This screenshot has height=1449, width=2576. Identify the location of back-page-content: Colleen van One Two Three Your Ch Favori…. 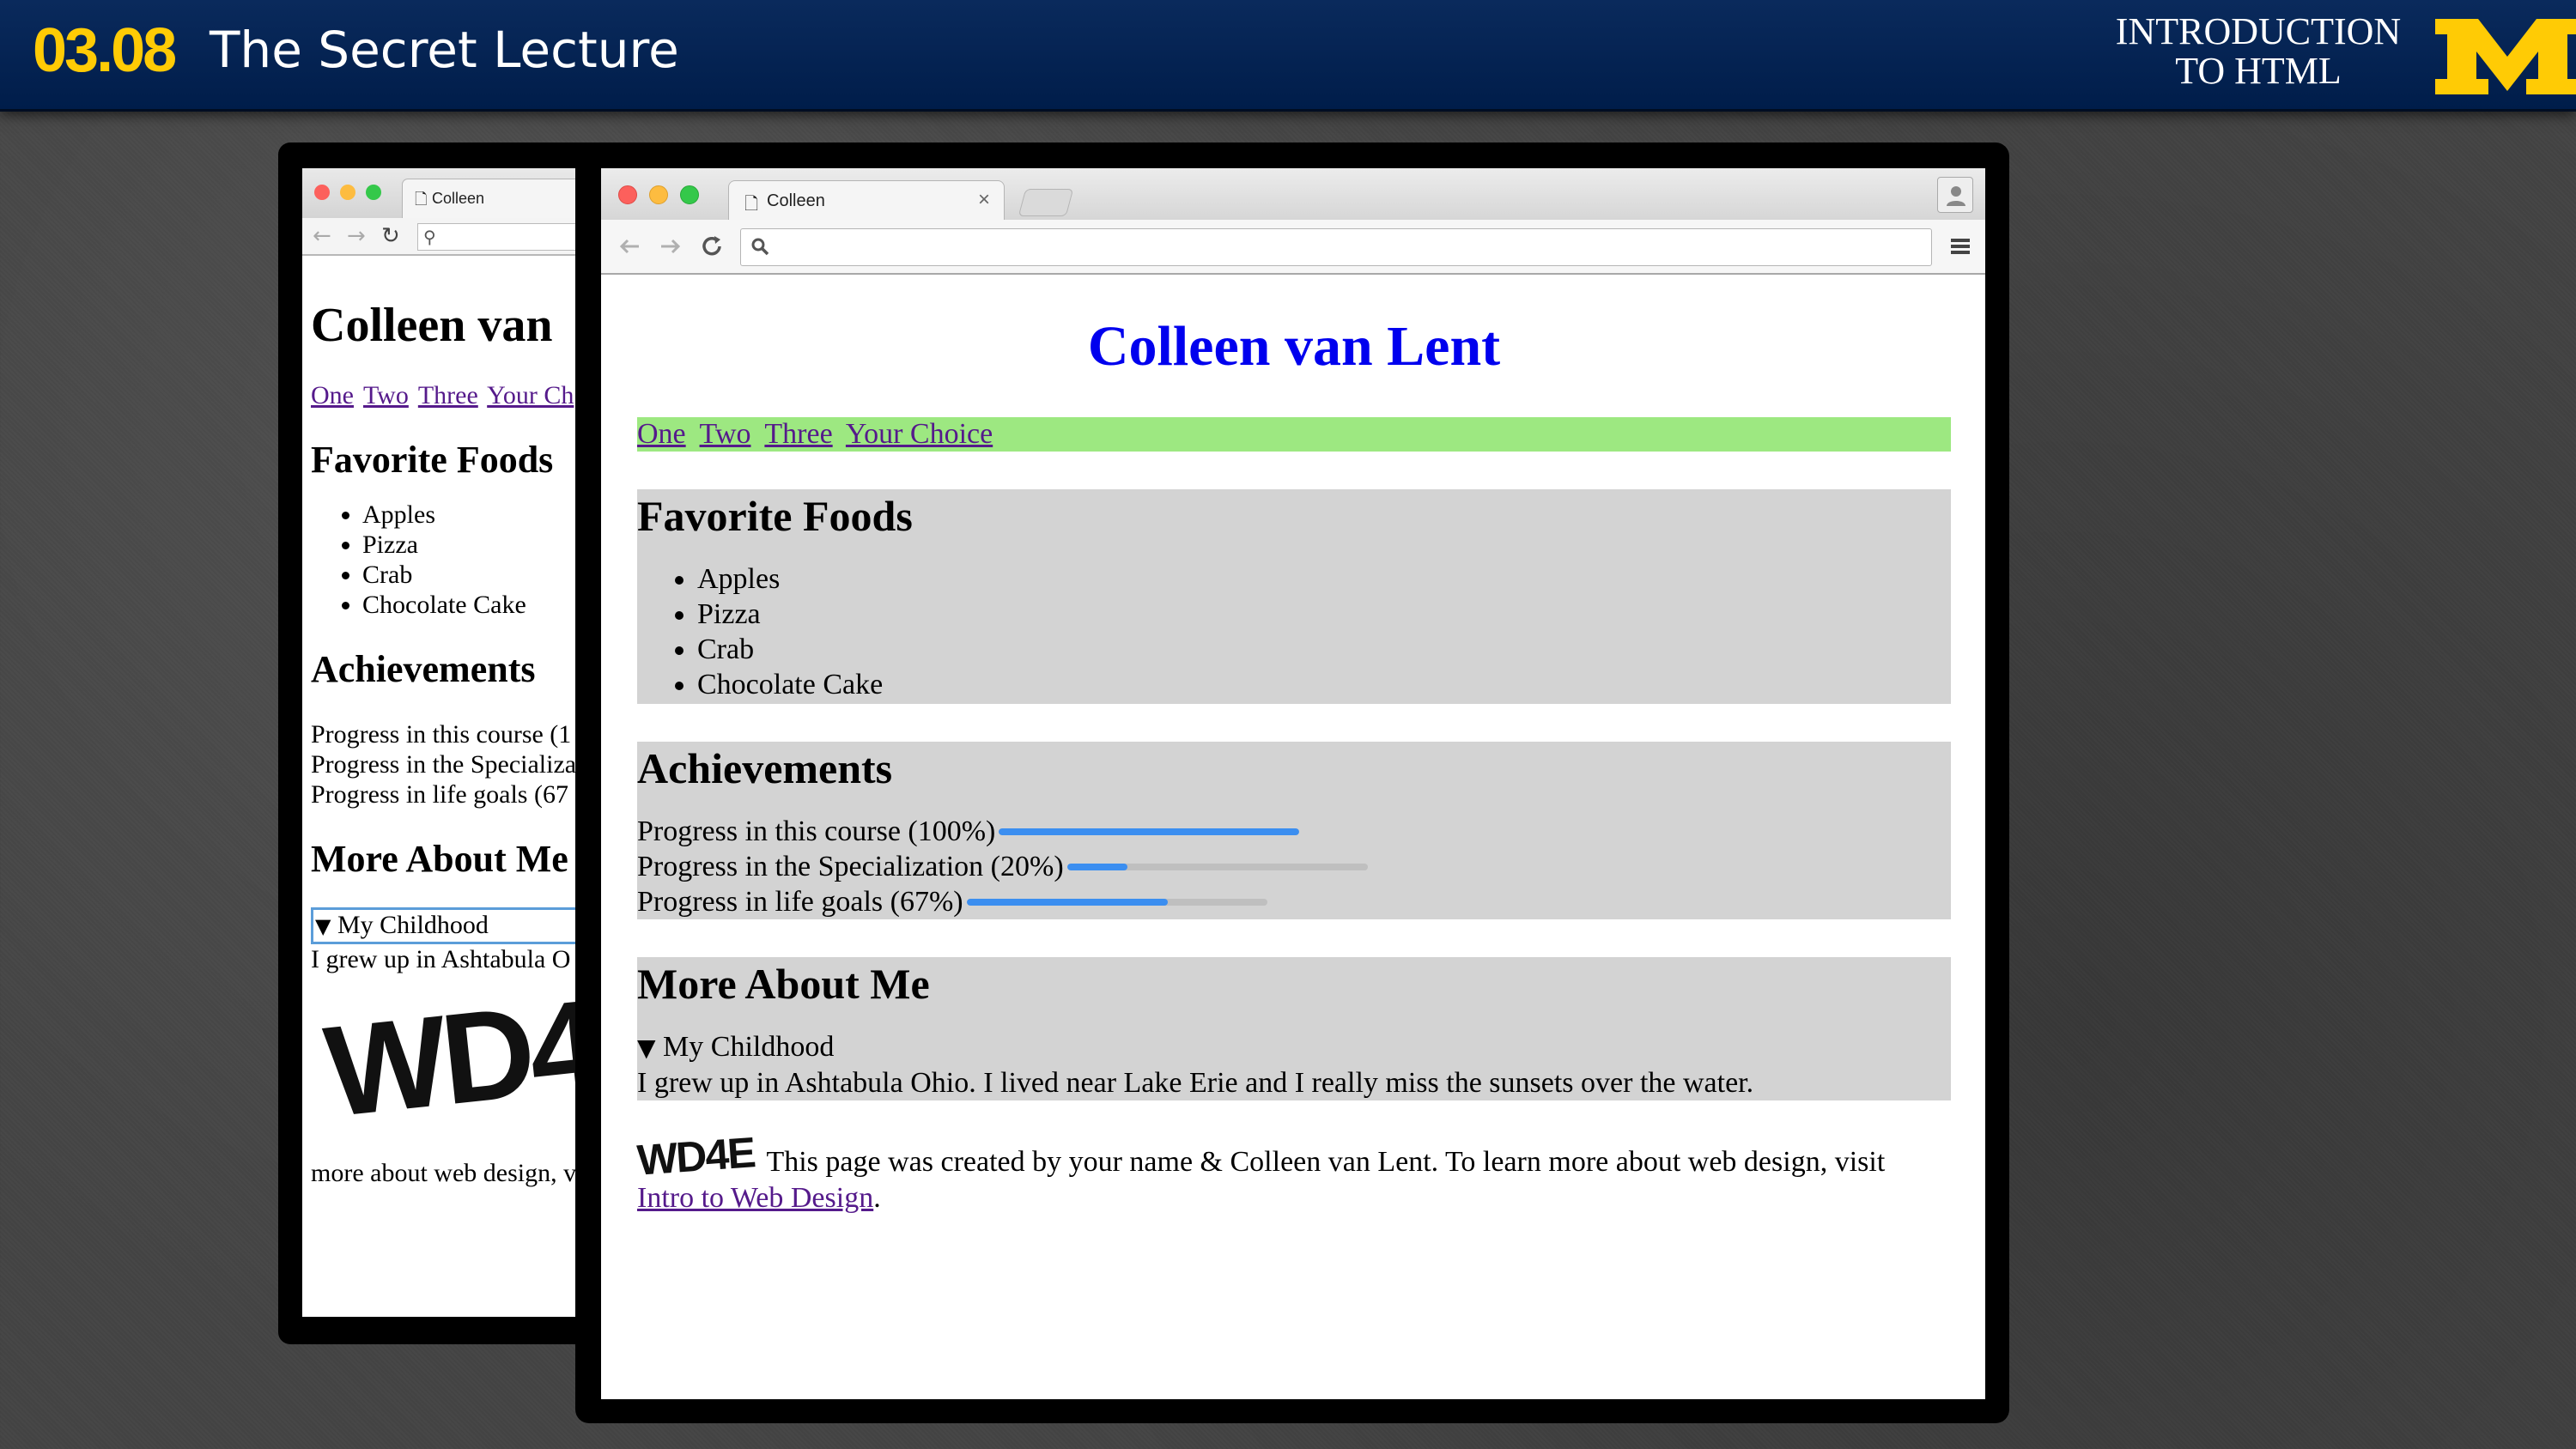
(444, 741).